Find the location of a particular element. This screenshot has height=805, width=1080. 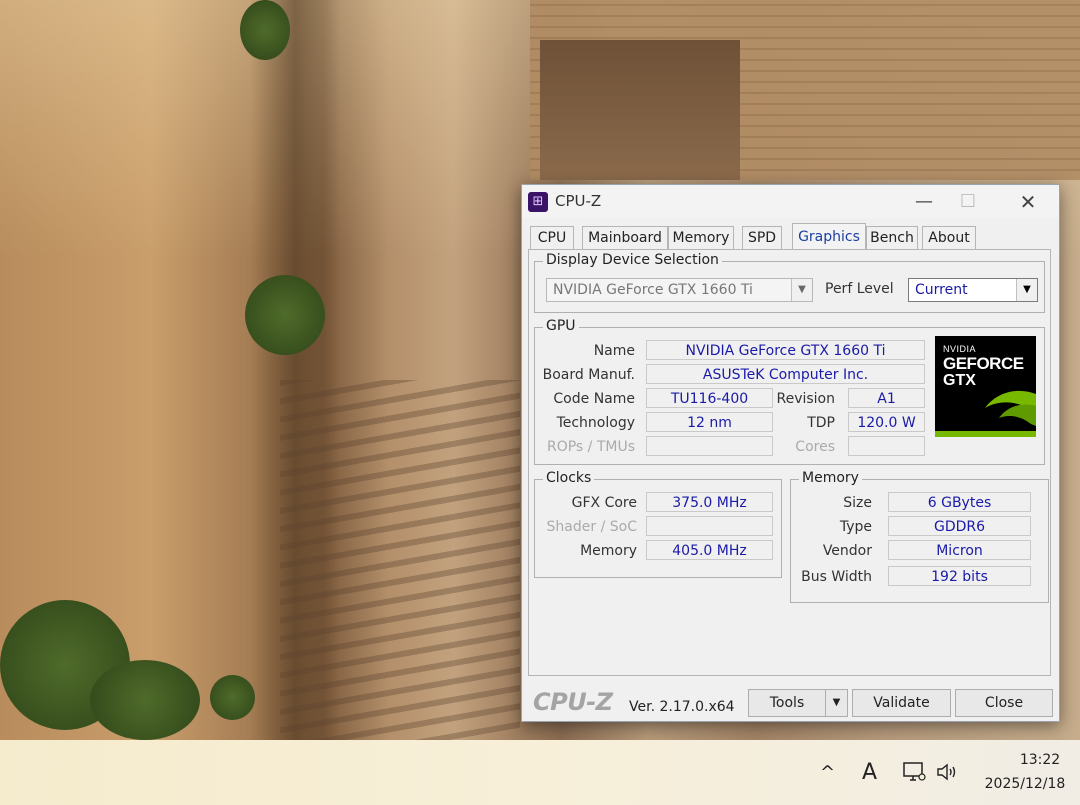

gpu-name-value: NVIDIA GeForce GTX 1660 Ti is located at coordinates (785, 350).